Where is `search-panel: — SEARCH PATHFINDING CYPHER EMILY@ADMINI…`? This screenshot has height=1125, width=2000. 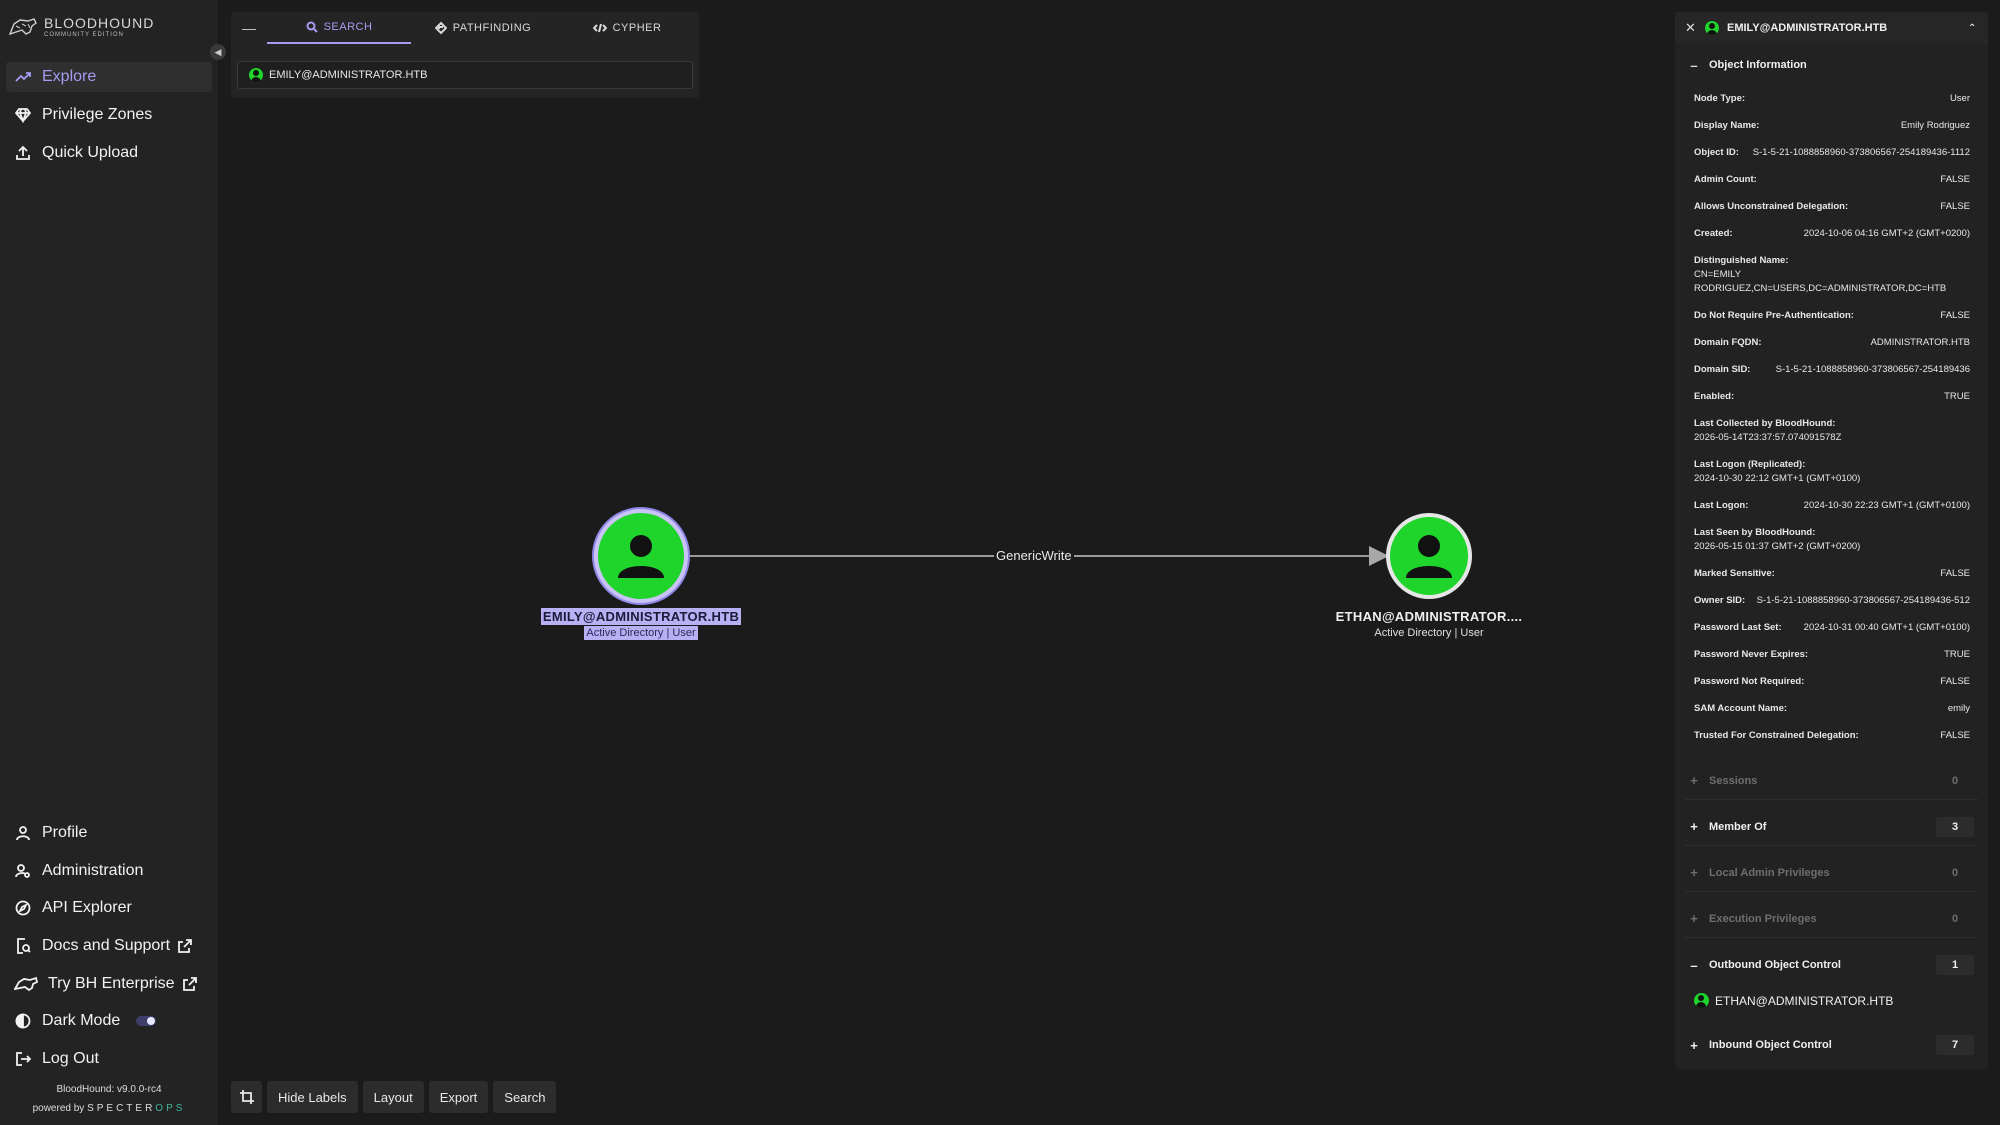
search-panel: — SEARCH PATHFINDING CYPHER EMILY@ADMINI… is located at coordinates (465, 55).